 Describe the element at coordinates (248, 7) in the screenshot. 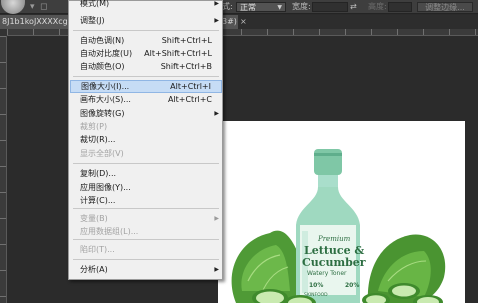

I see `mode-select-value: 正常` at that location.